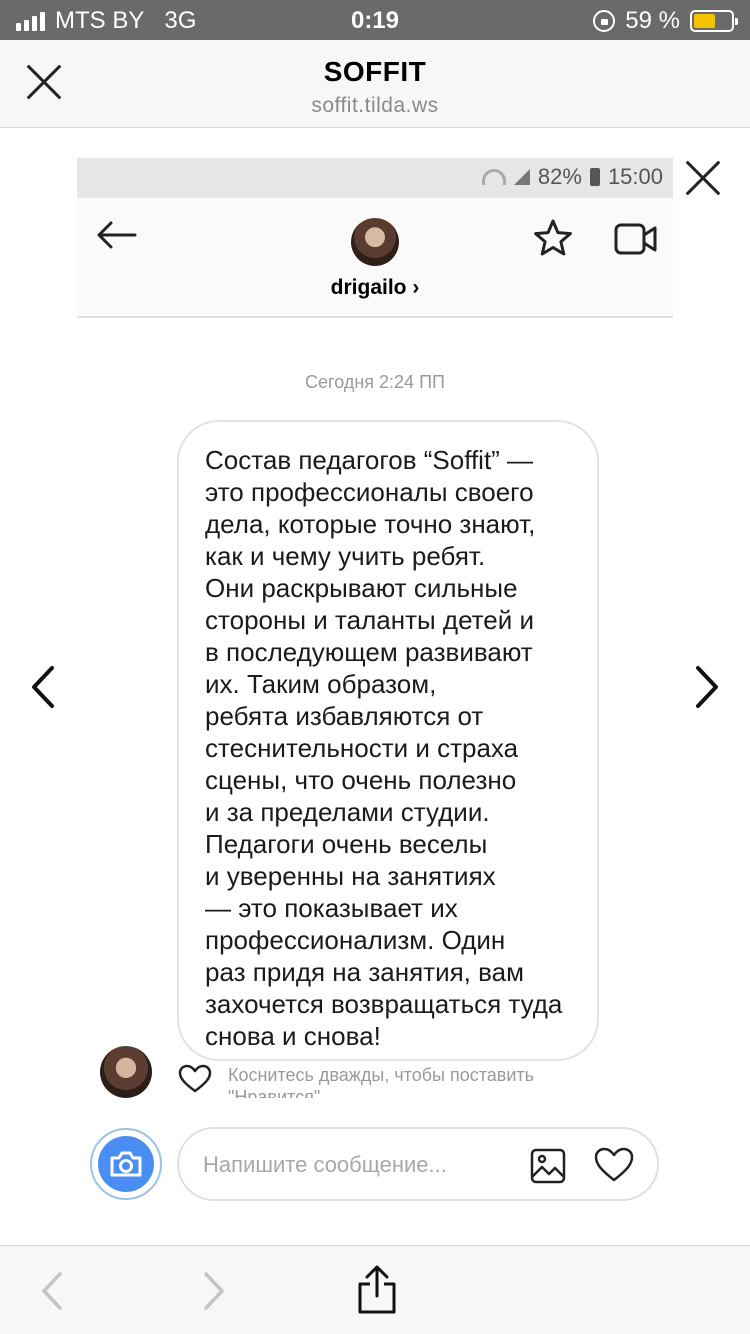 The height and width of the screenshot is (1334, 750). I want to click on chevron-right-icon: ›, so click(416, 287).